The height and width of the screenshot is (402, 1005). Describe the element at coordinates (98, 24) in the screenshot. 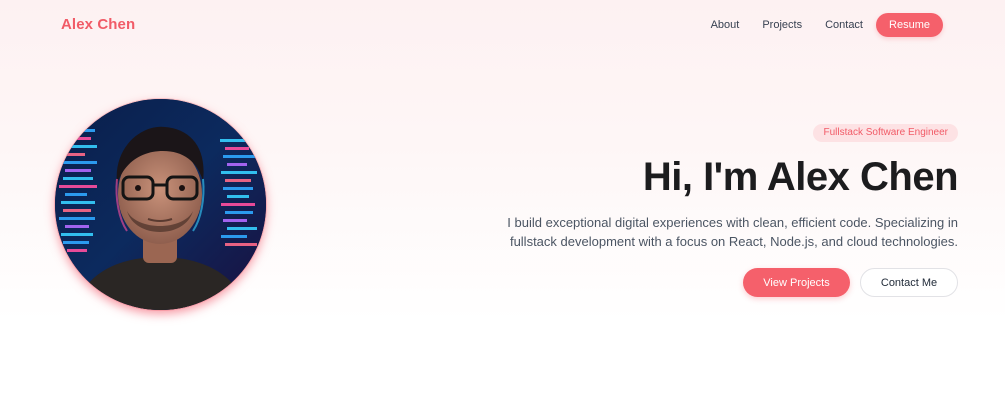

I see `brand-logo: Alex Chen` at that location.